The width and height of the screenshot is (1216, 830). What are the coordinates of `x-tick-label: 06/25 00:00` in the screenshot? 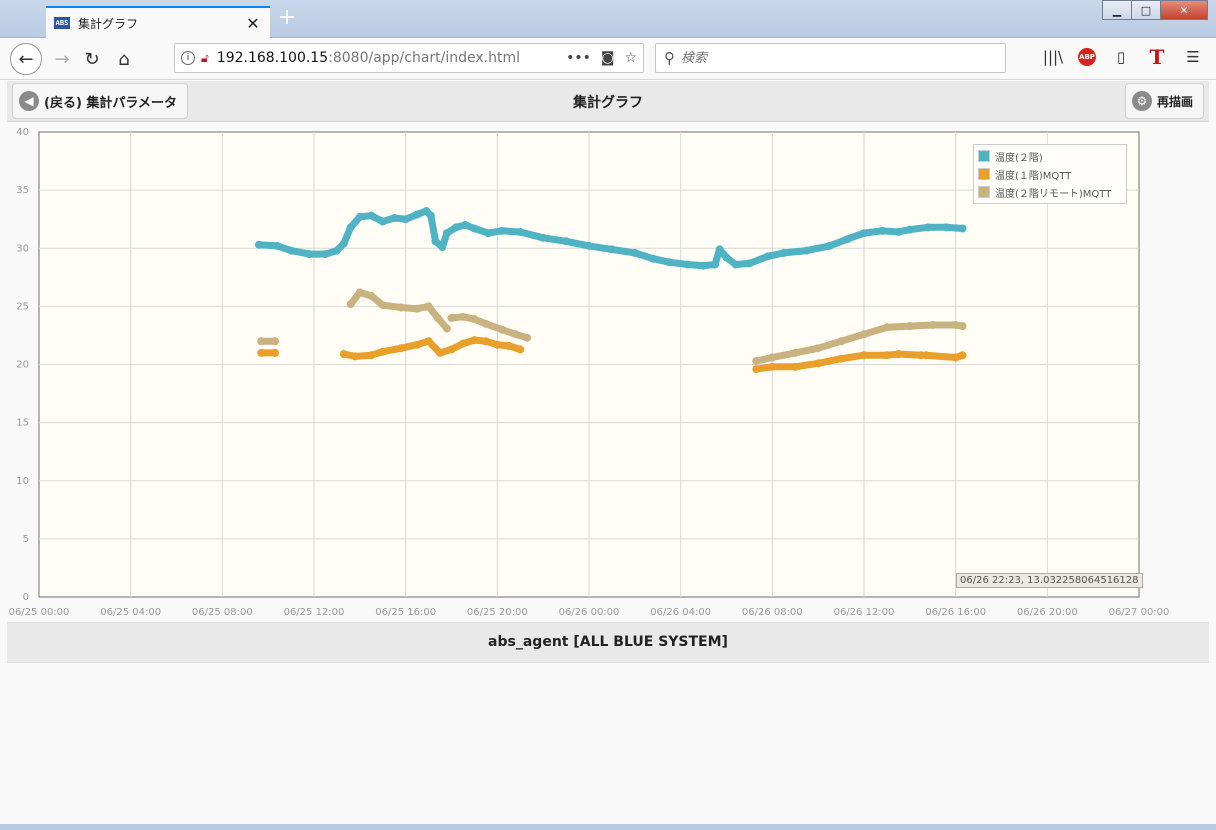 It's located at (39, 612).